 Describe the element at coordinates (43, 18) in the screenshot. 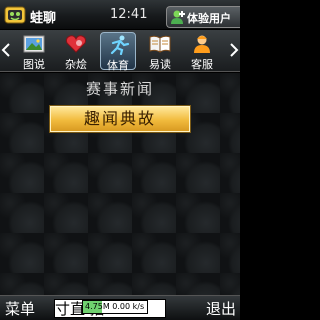

I see `app-name: 蛙聊` at that location.